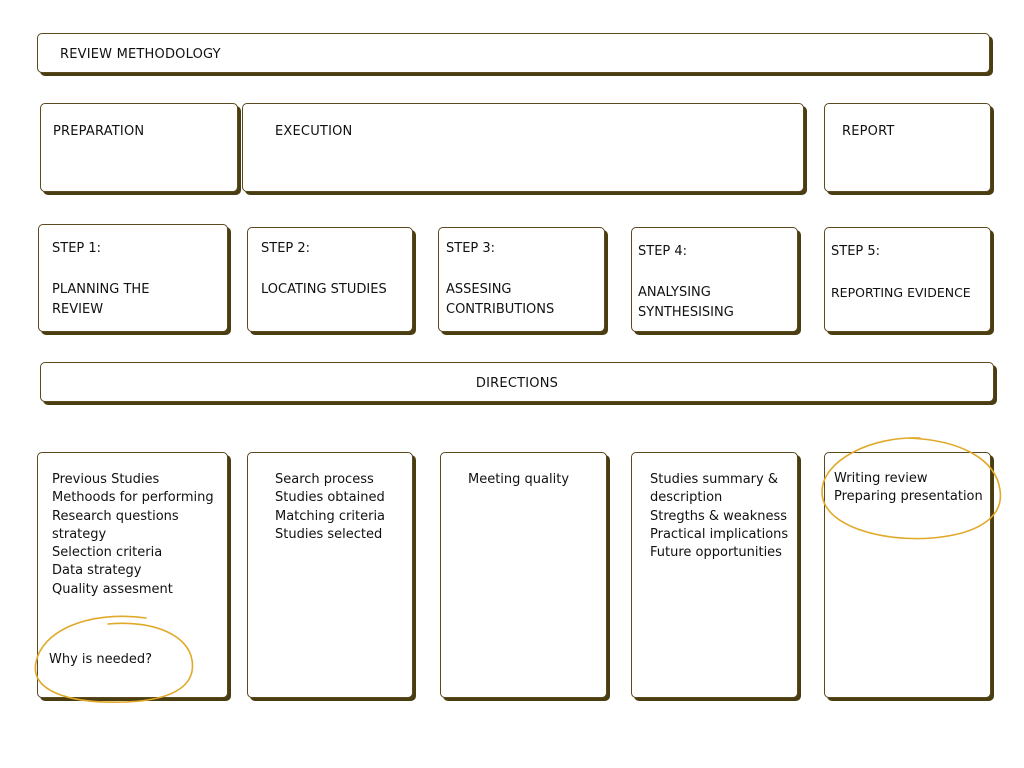 The height and width of the screenshot is (768, 1024). Describe the element at coordinates (500, 299) in the screenshot. I see `step-3-name: ASSESING CONTRIBUTIONS` at that location.